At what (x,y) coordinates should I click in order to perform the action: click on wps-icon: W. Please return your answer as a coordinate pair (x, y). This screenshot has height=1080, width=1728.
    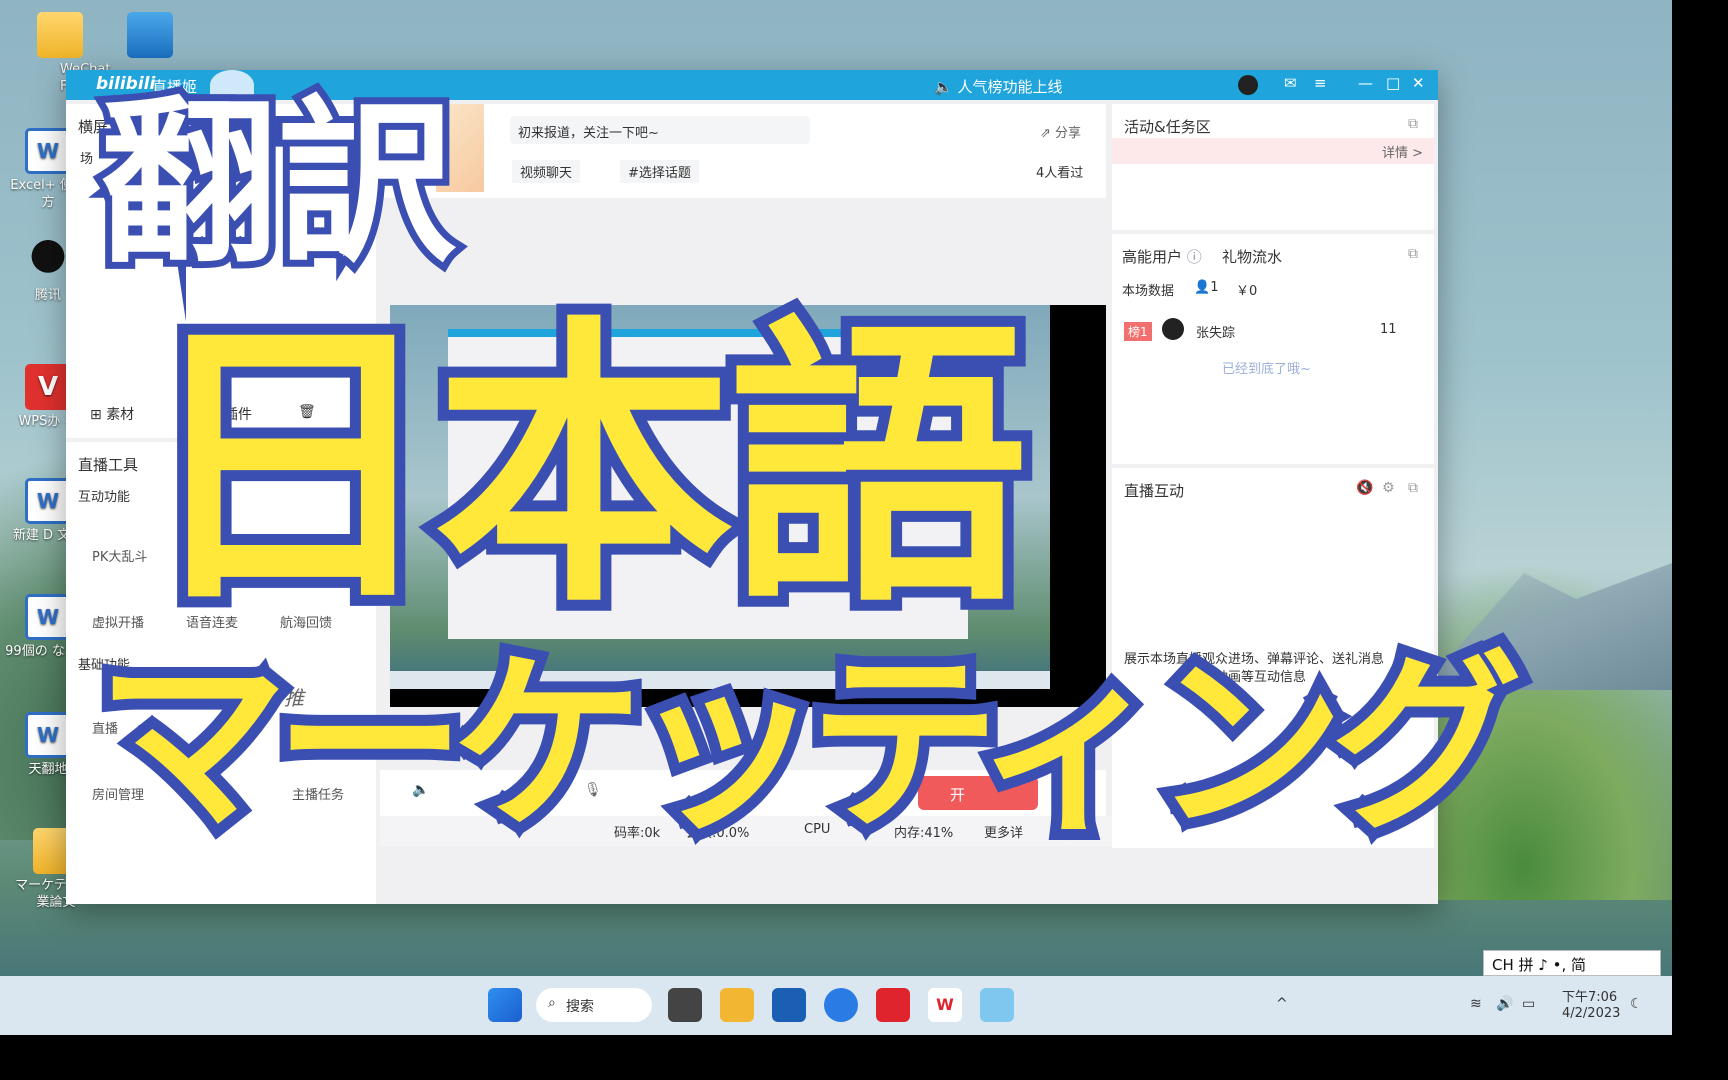
    Looking at the image, I should click on (945, 1005).